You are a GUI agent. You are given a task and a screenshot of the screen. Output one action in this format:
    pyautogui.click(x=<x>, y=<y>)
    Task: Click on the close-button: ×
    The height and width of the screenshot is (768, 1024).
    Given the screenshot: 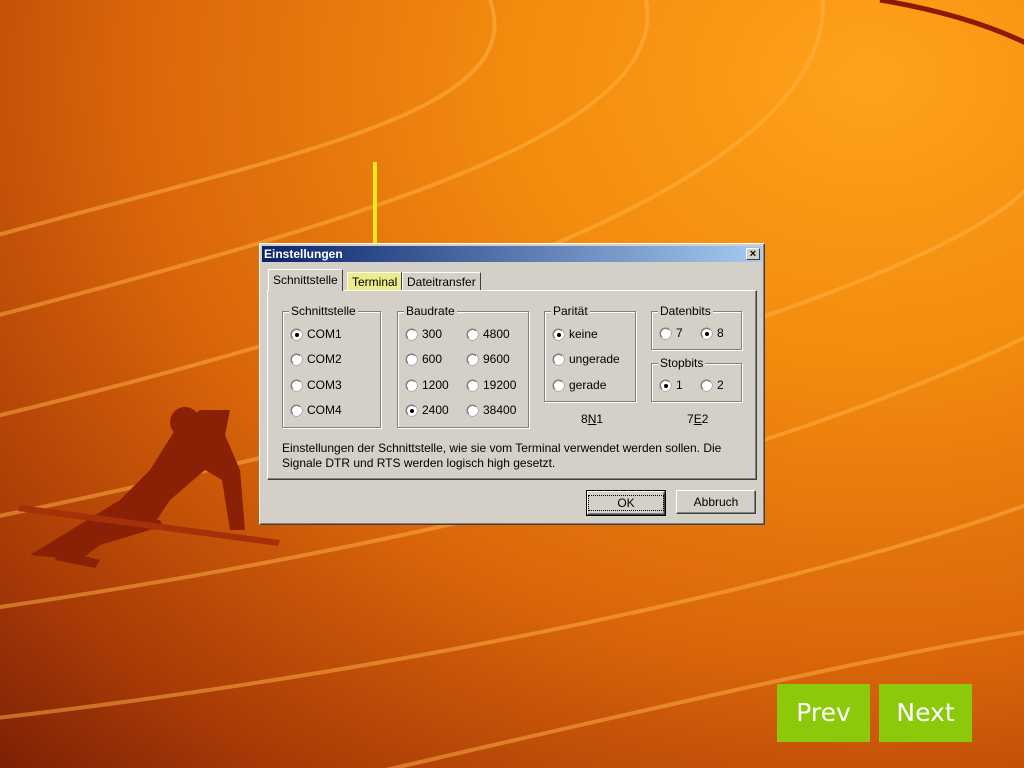 What is the action you would take?
    pyautogui.click(x=753, y=254)
    